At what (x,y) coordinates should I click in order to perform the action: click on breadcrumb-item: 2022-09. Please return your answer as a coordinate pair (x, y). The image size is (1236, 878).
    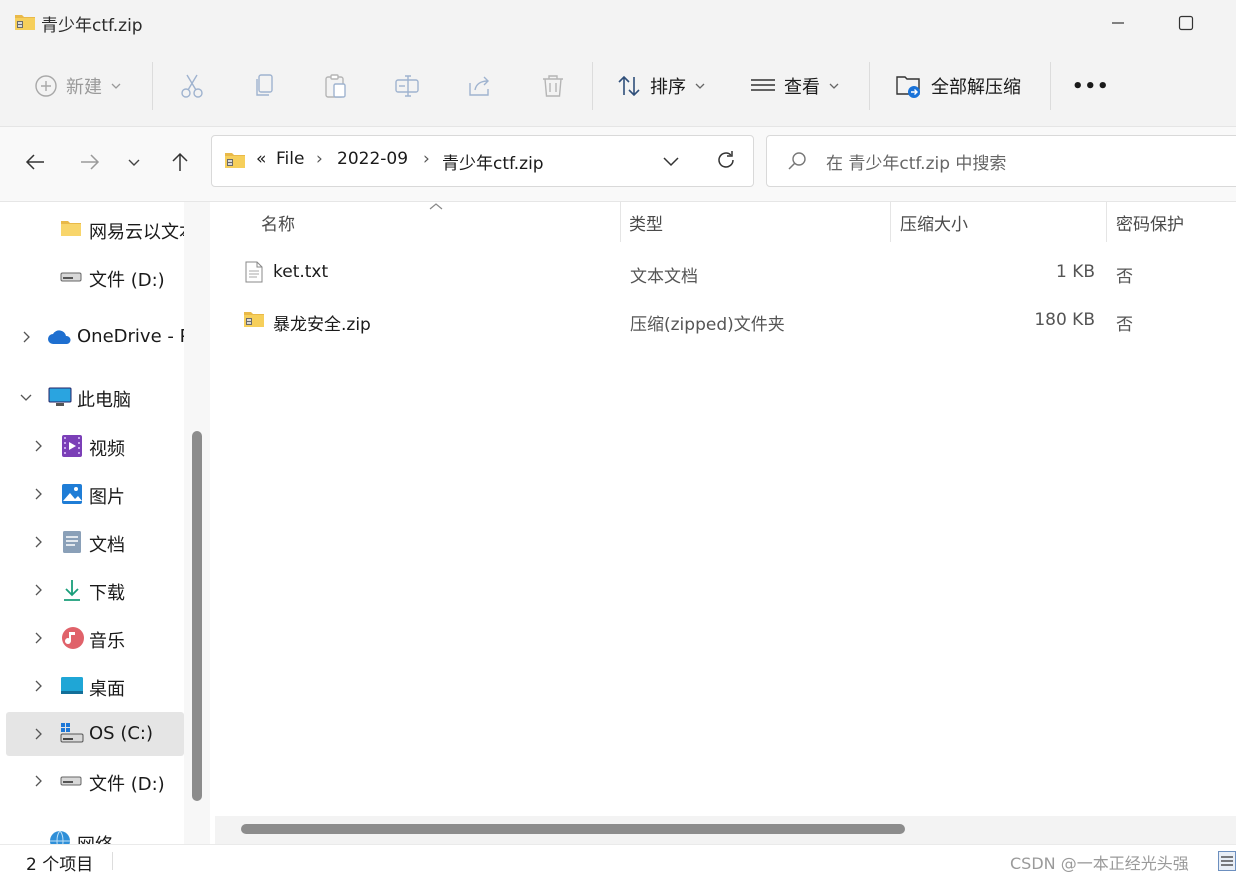
    Looking at the image, I should click on (372, 159).